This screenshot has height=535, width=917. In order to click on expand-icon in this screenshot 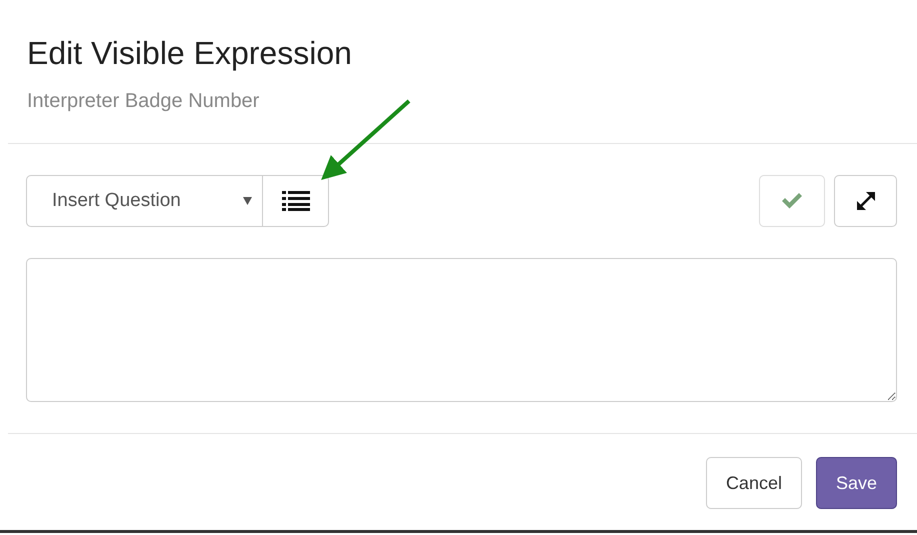, I will do `click(865, 201)`.